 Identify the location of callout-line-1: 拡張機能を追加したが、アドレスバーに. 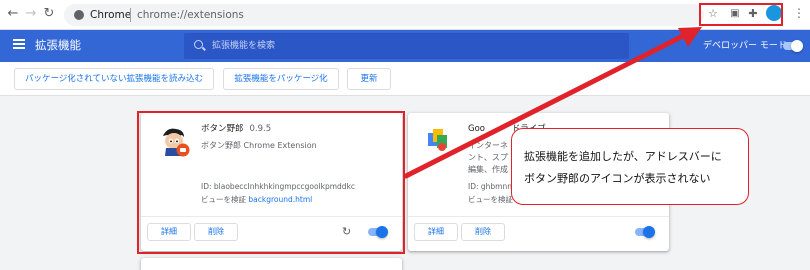
(623, 156).